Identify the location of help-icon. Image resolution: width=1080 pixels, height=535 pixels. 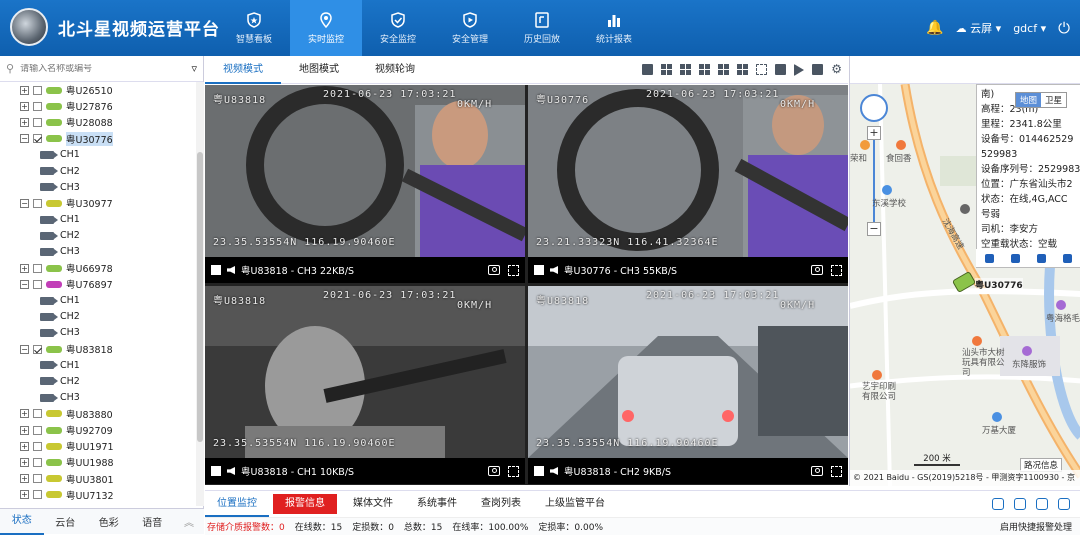
(1042, 258).